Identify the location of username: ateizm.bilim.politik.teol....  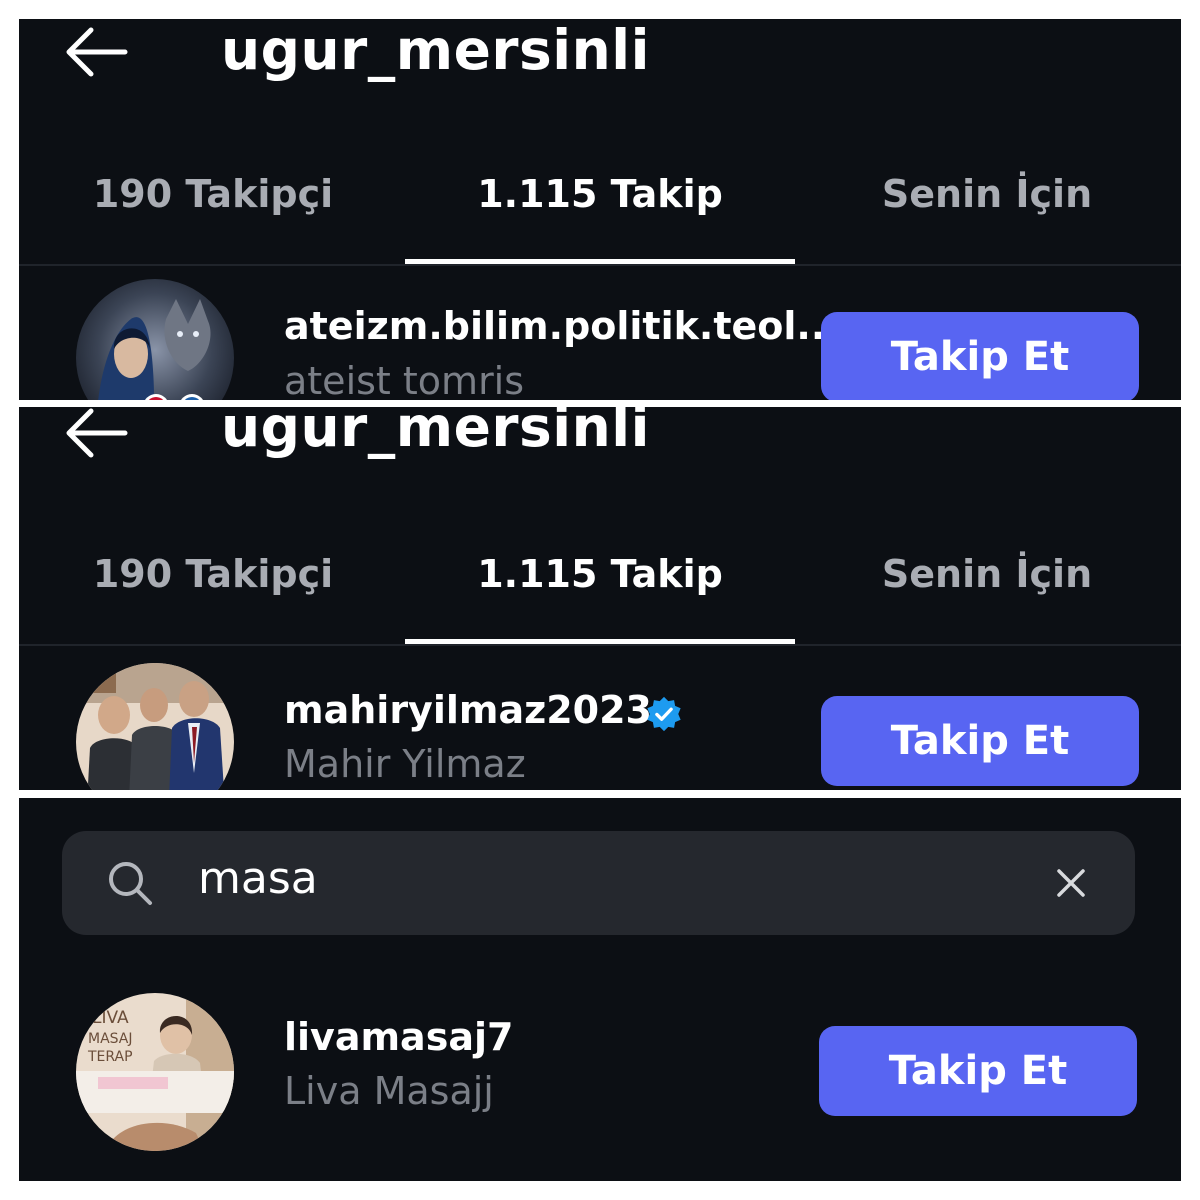
(562, 326).